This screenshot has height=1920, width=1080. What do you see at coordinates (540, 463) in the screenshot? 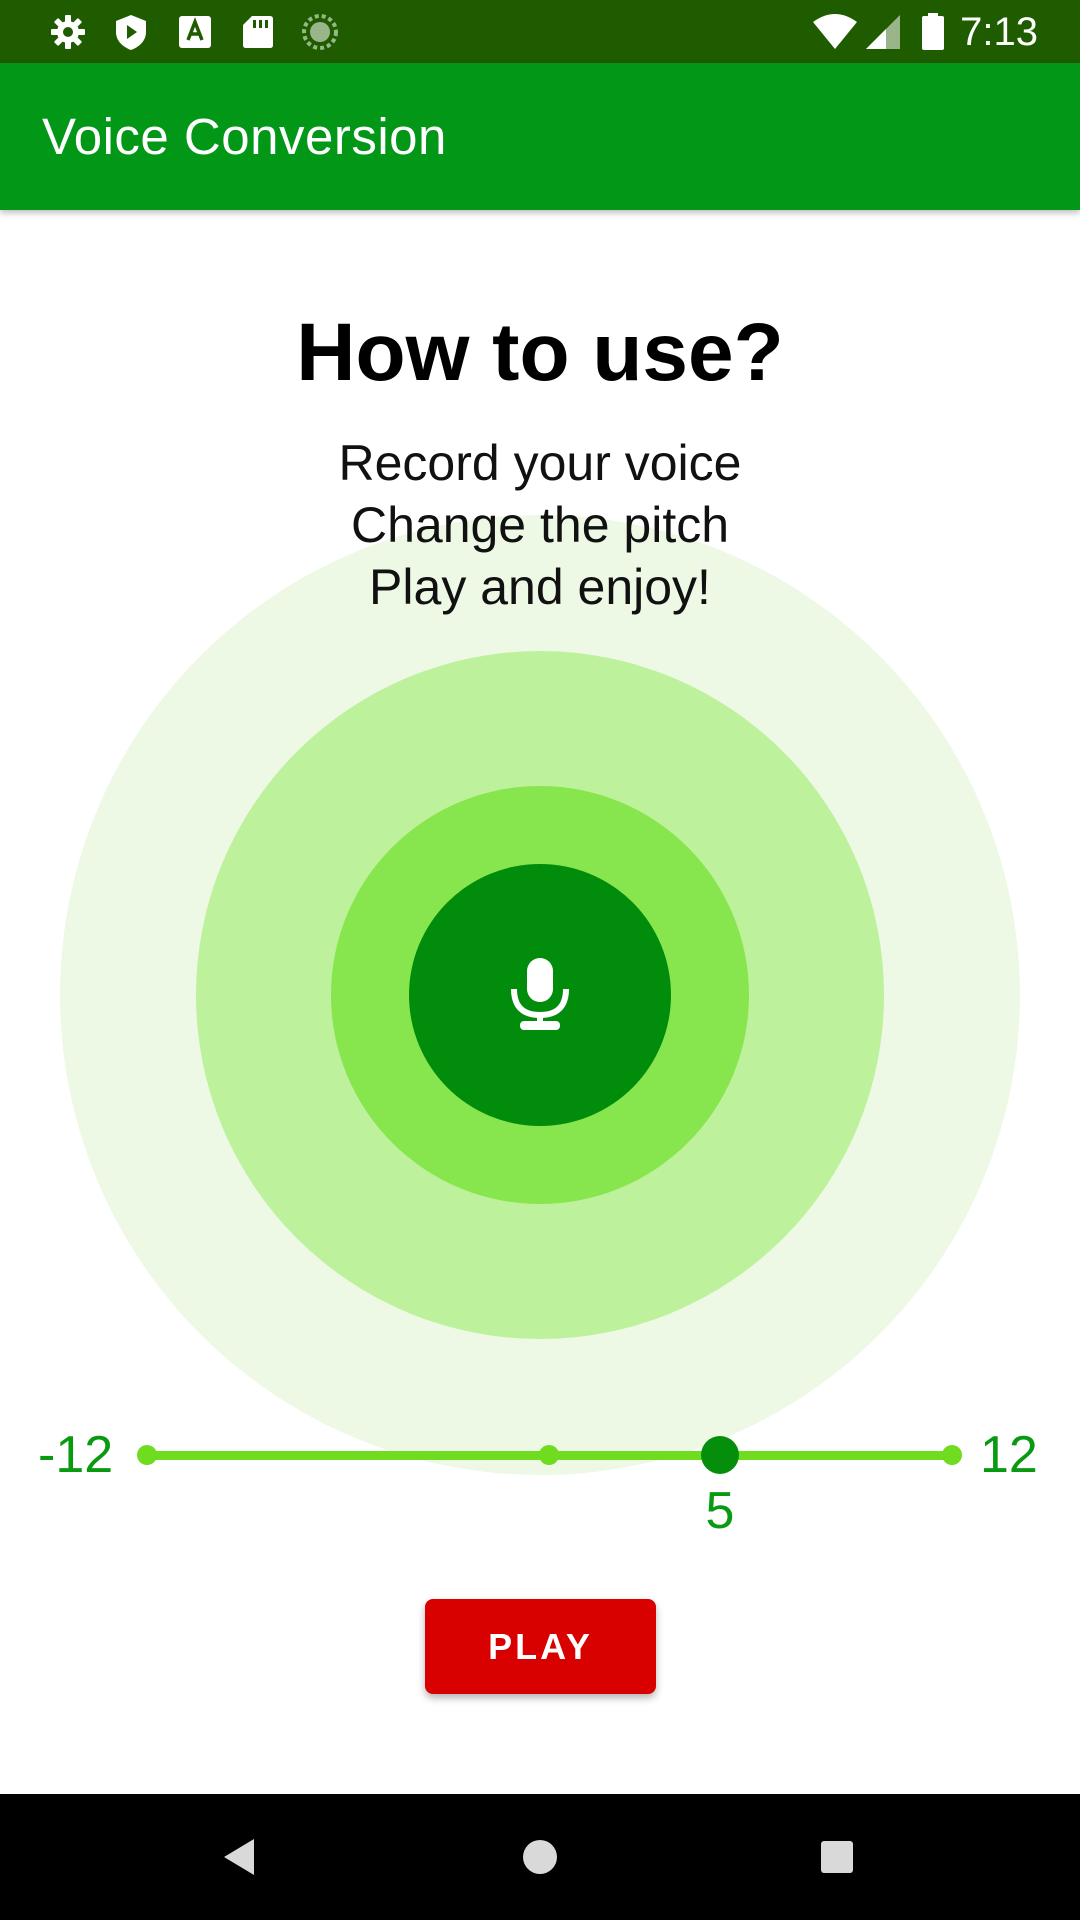
I see `instruction-line: Record your voice` at bounding box center [540, 463].